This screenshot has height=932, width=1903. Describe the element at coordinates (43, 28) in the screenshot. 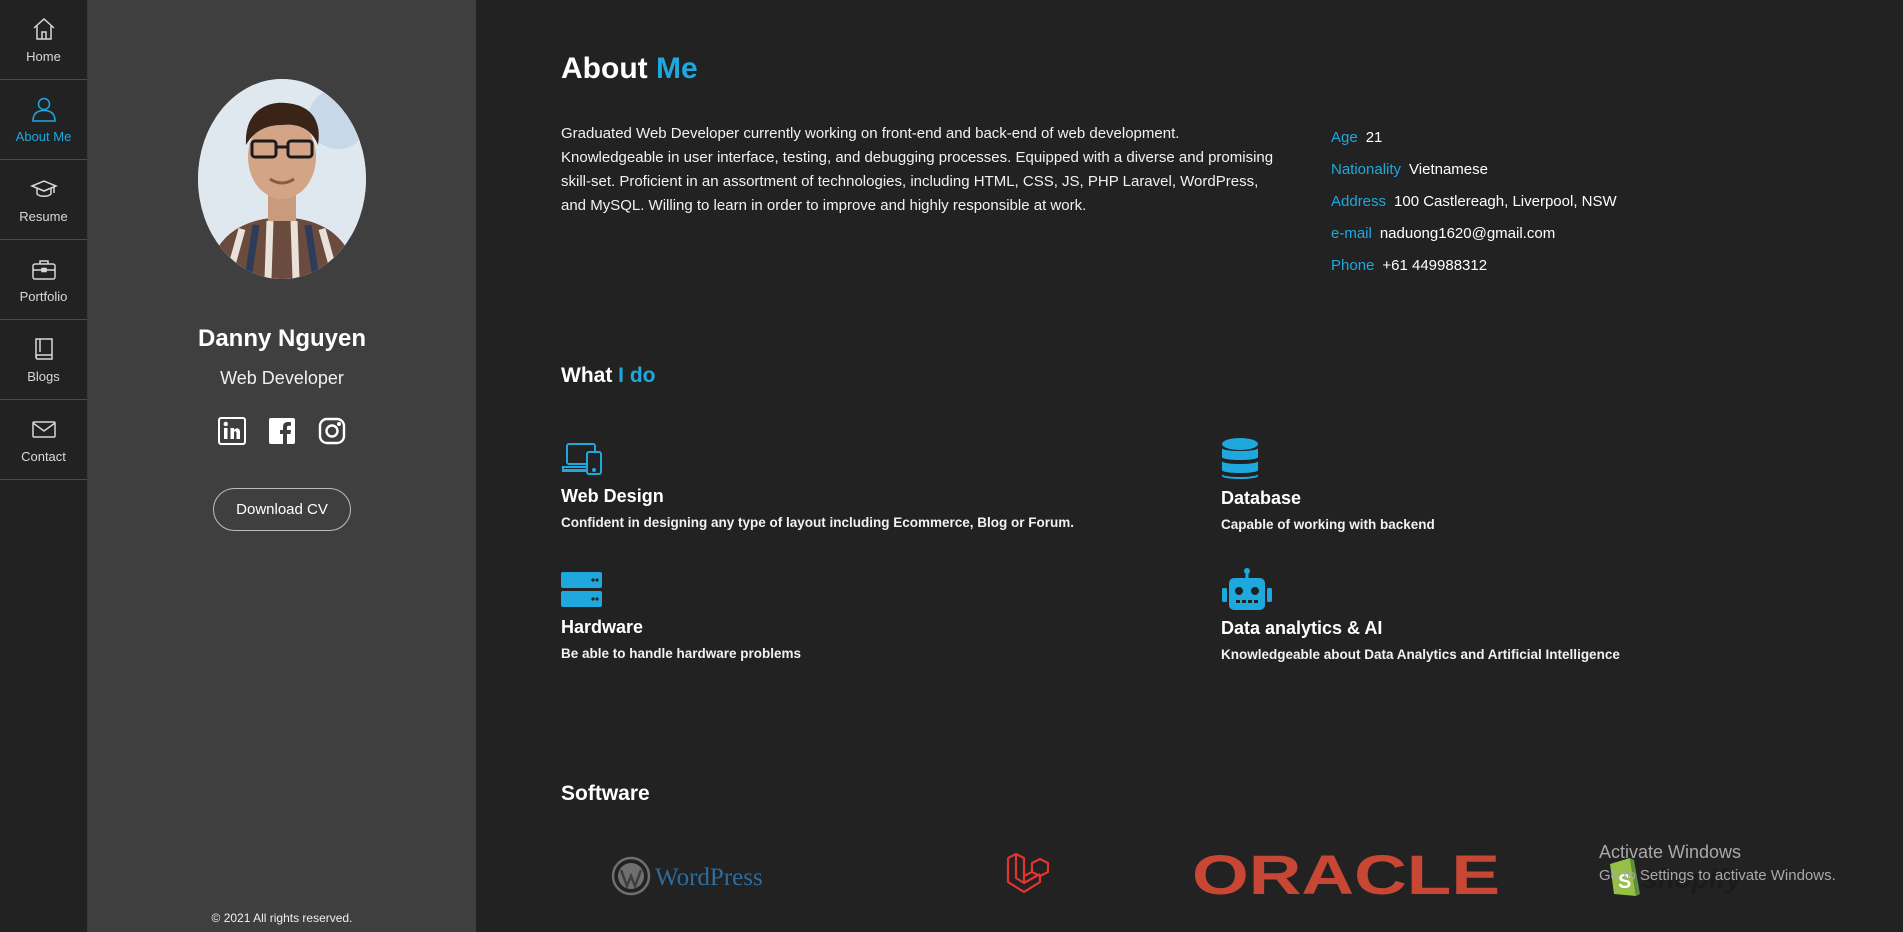

I see `home-icon` at that location.